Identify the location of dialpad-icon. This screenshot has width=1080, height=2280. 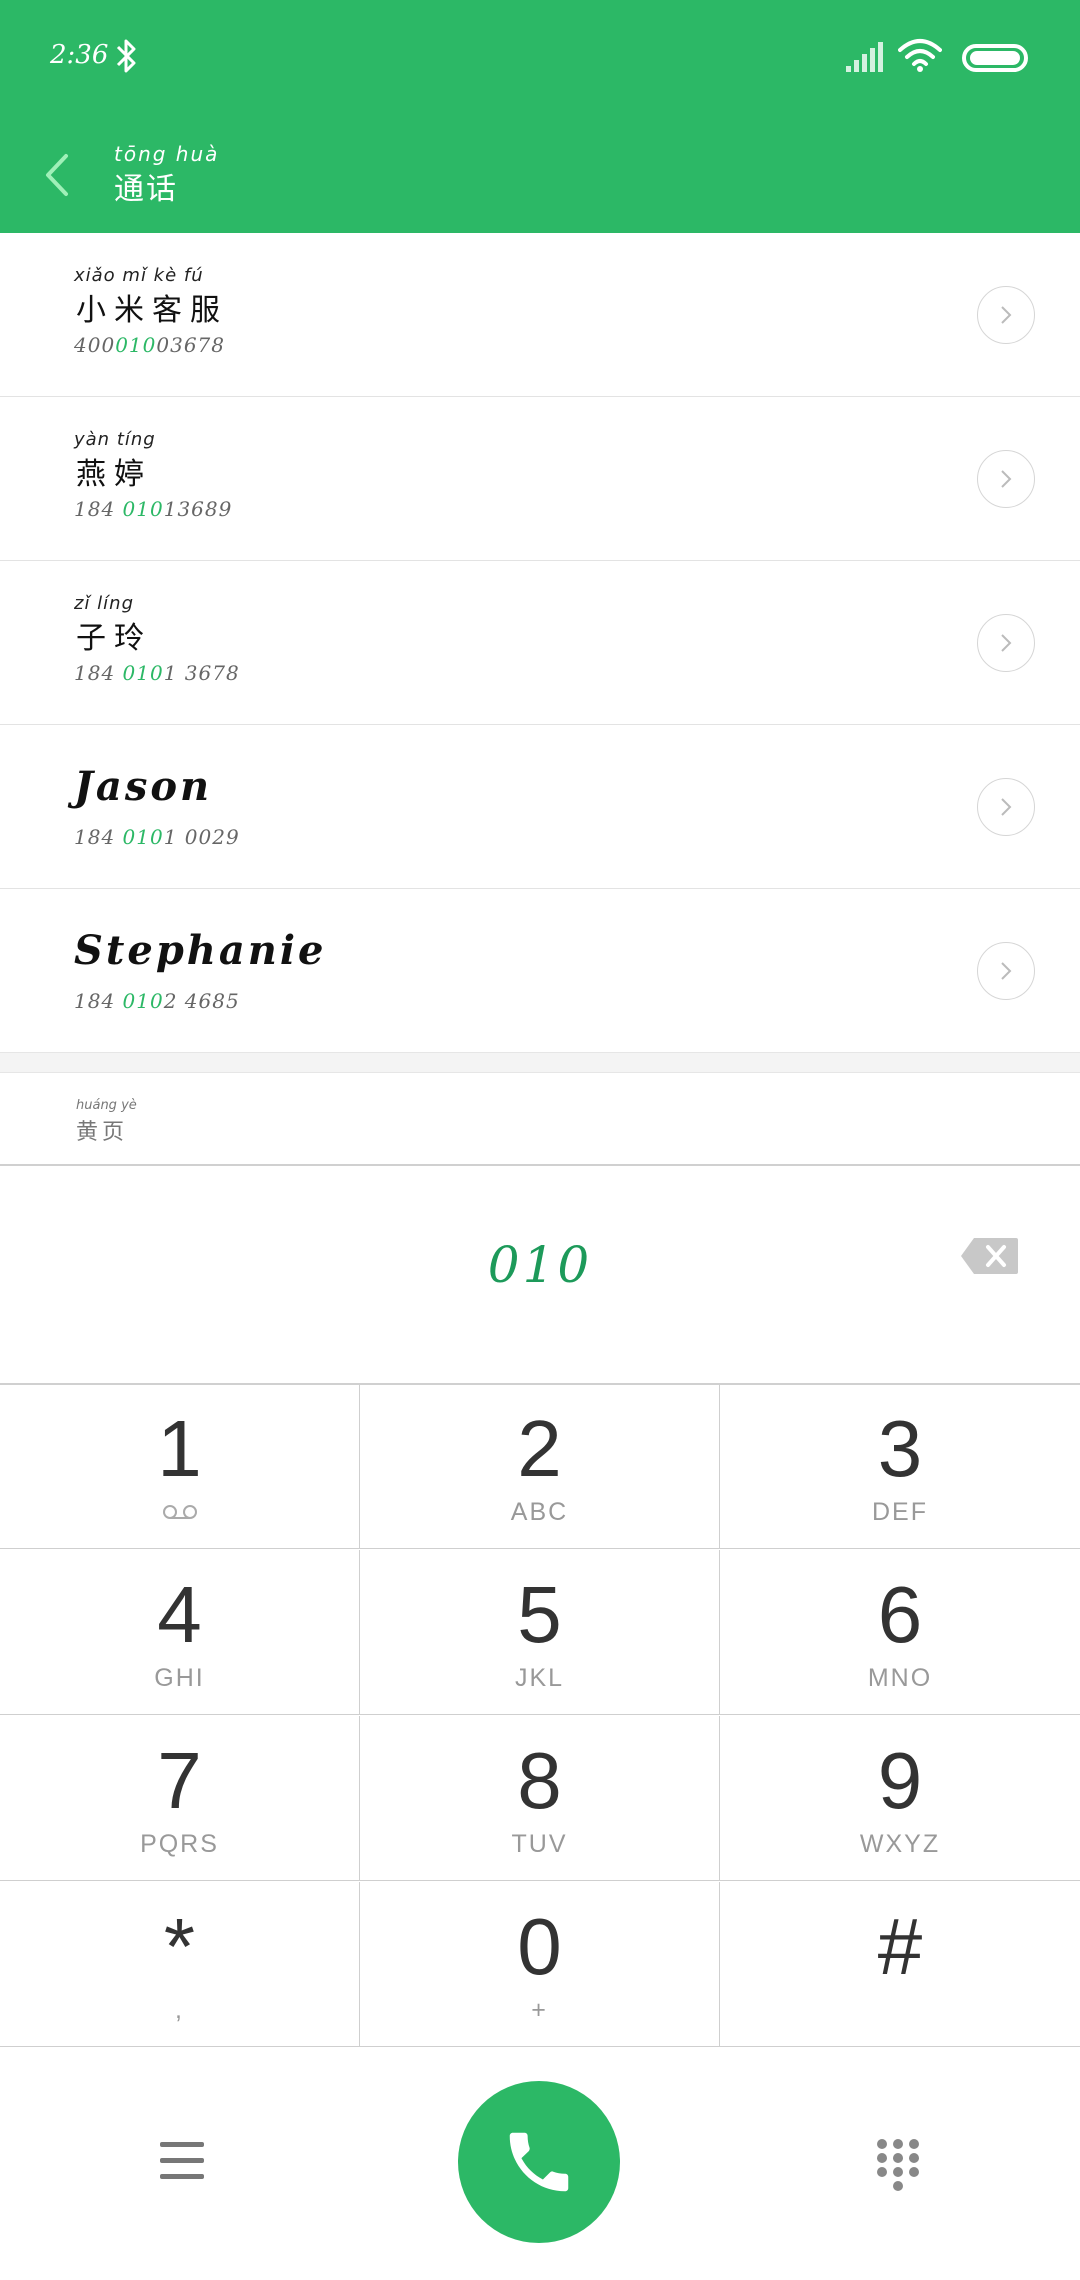
(898, 2166).